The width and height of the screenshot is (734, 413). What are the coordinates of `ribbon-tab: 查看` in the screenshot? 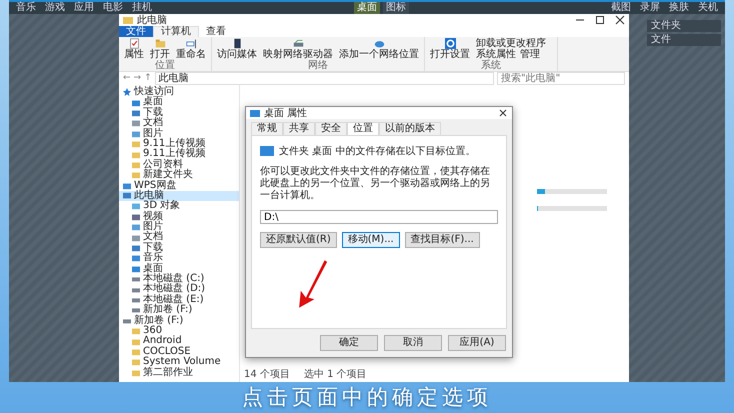 It's located at (216, 31).